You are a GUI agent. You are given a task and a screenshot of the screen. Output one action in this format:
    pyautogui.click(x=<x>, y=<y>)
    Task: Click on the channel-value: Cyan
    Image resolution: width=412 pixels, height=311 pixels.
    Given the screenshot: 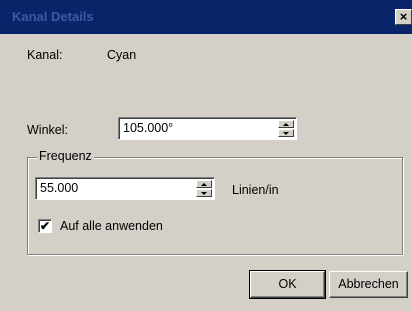 What is the action you would take?
    pyautogui.click(x=122, y=55)
    